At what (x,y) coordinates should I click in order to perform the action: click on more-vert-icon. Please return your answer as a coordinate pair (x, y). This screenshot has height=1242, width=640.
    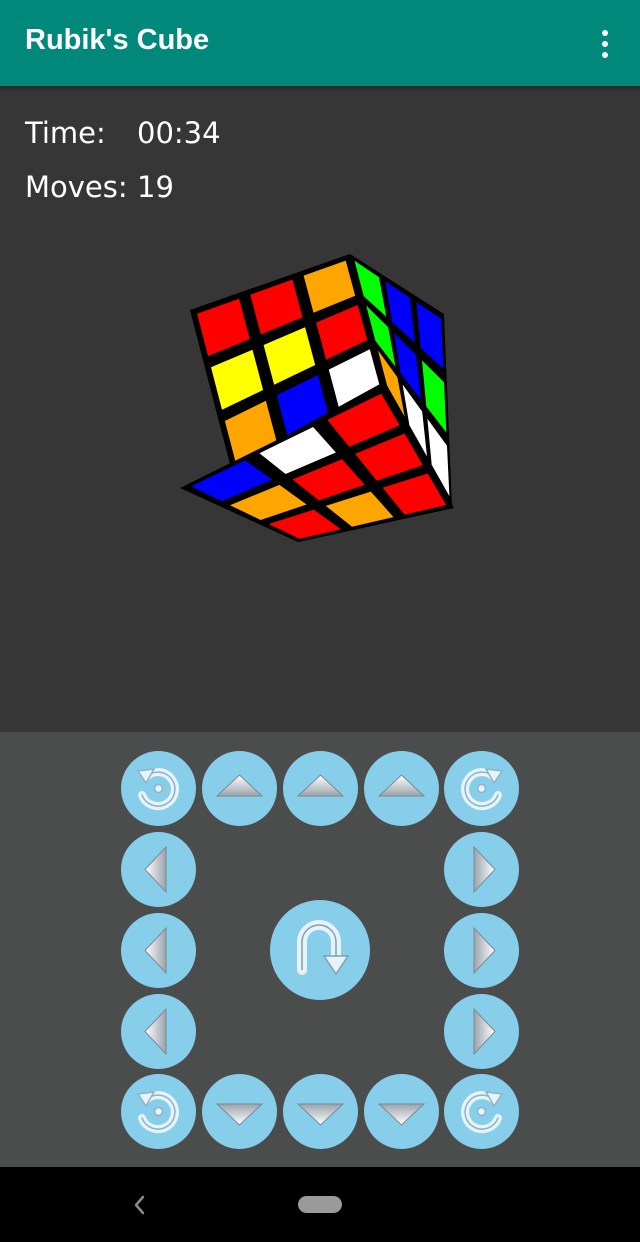
    Looking at the image, I should click on (605, 44).